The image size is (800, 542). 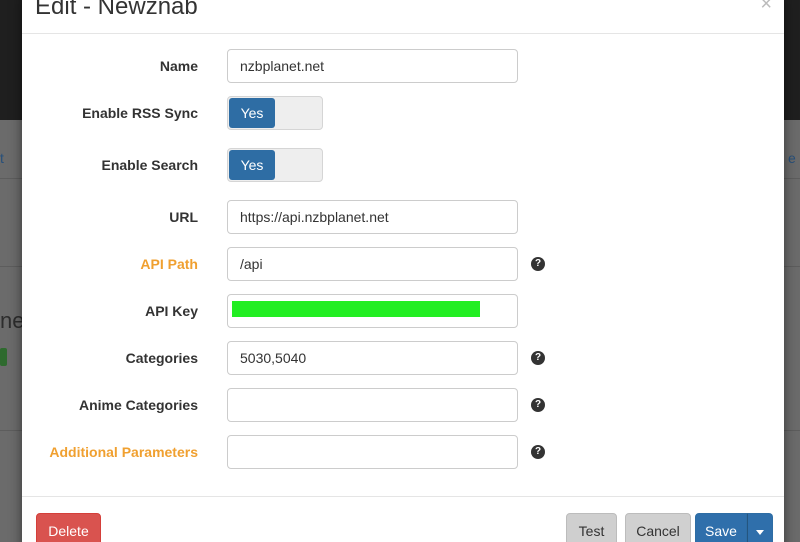 I want to click on api-path-input, so click(x=372, y=264).